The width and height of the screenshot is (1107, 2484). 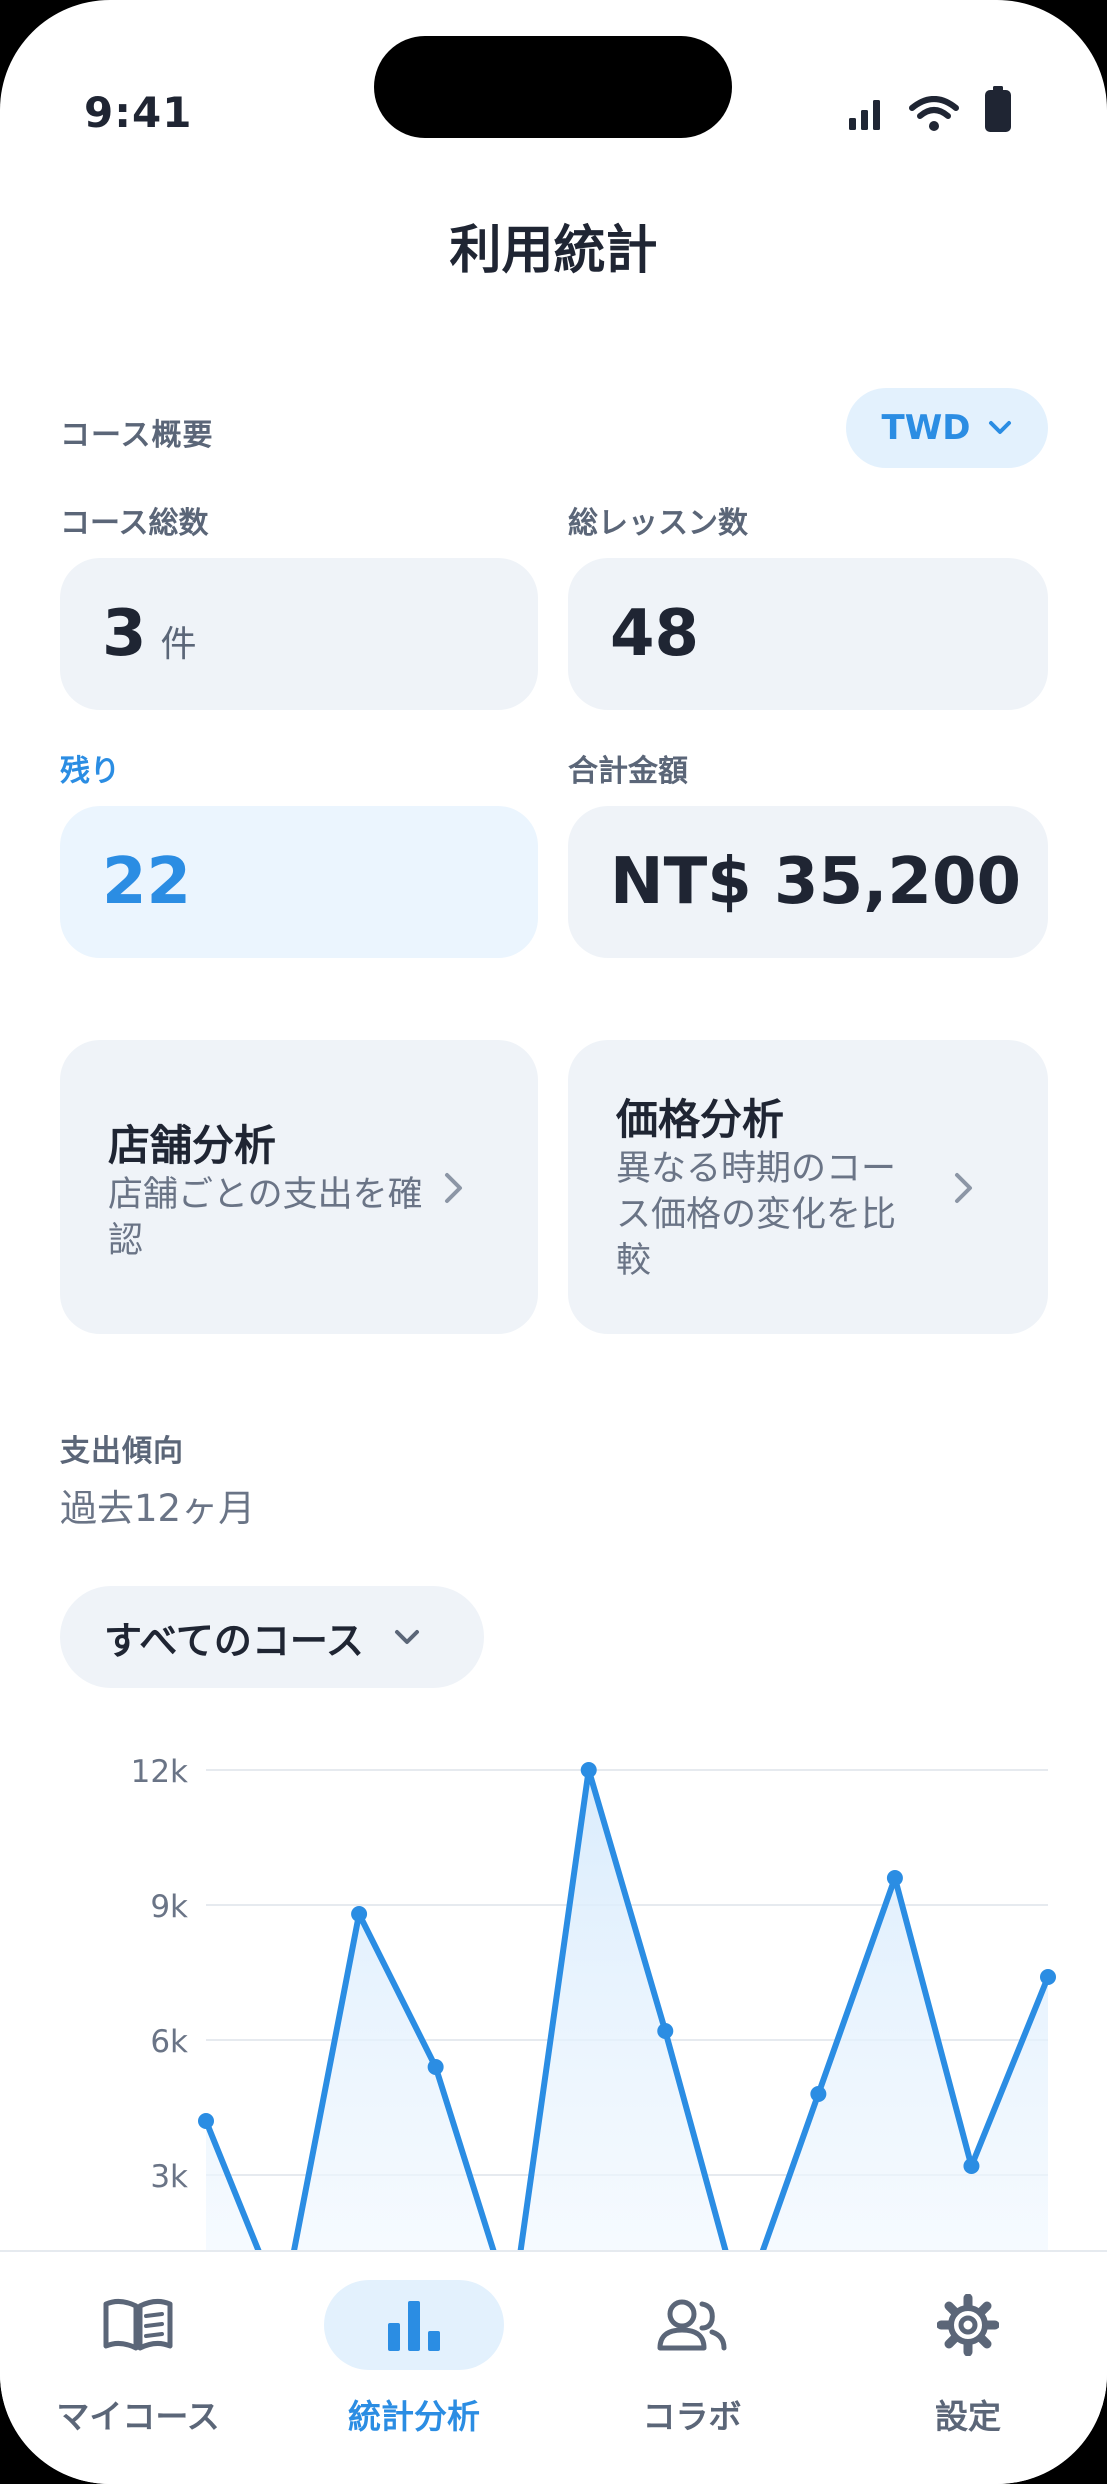 I want to click on remaining-card: 22, so click(x=299, y=882).